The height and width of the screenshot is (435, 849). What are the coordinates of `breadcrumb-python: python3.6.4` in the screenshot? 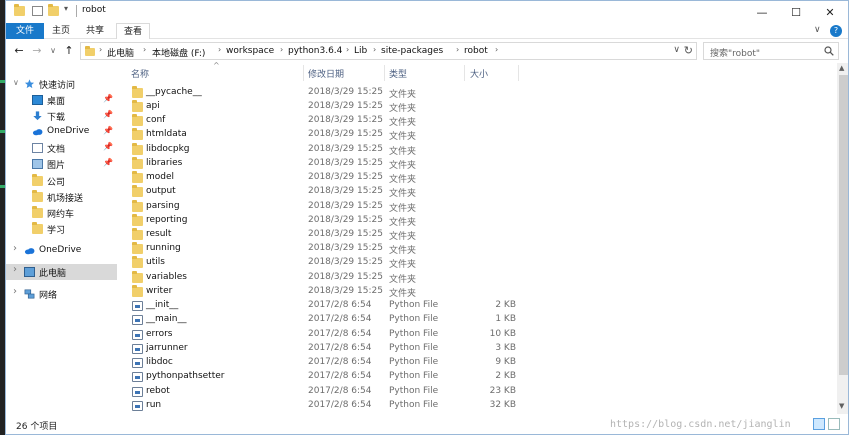 It's located at (315, 51).